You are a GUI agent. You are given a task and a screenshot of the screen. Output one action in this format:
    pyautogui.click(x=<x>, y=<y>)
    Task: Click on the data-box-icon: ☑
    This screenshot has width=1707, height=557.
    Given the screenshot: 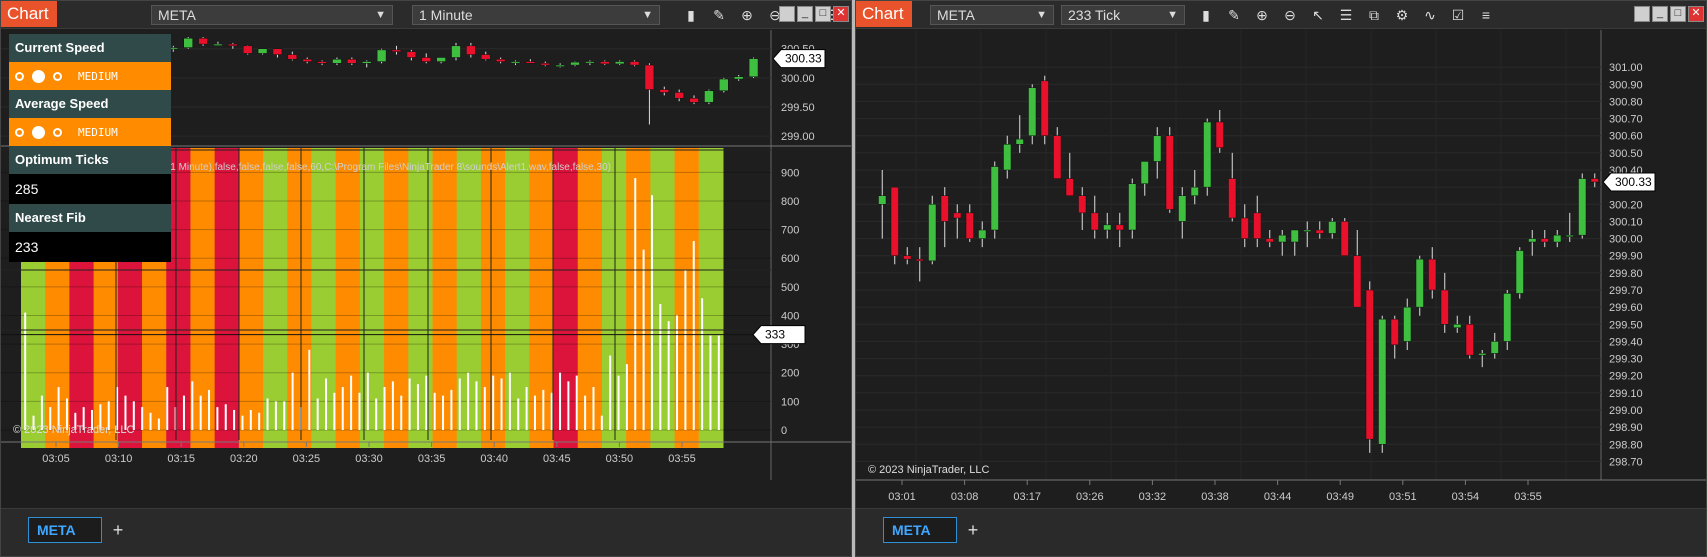 What is the action you would take?
    pyautogui.click(x=1458, y=15)
    